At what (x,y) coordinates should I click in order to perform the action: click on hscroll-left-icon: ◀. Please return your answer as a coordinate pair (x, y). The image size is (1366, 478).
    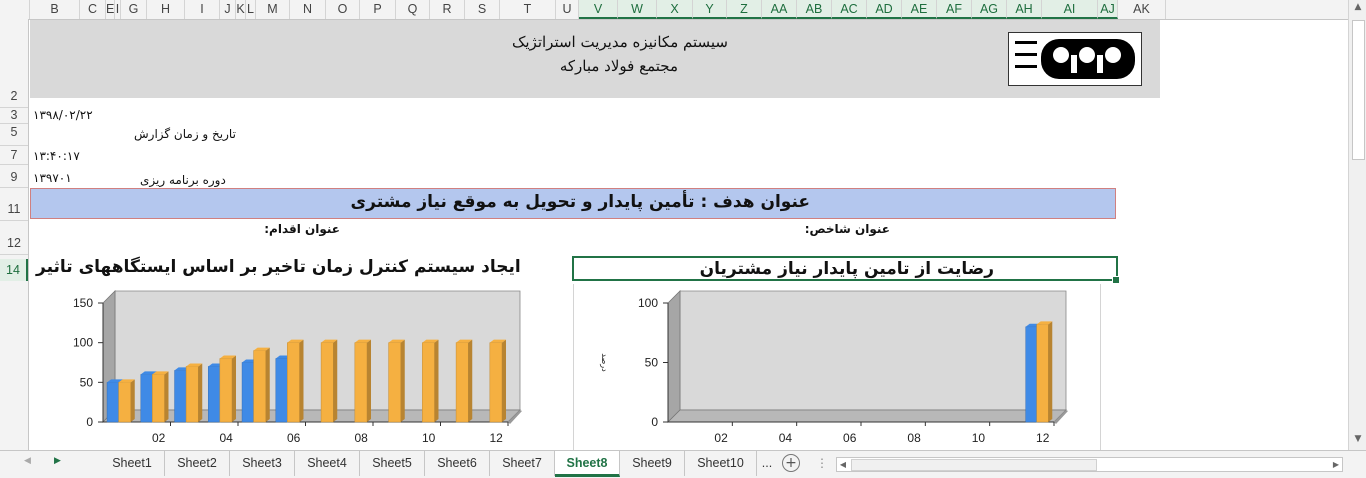
    Looking at the image, I should click on (843, 464).